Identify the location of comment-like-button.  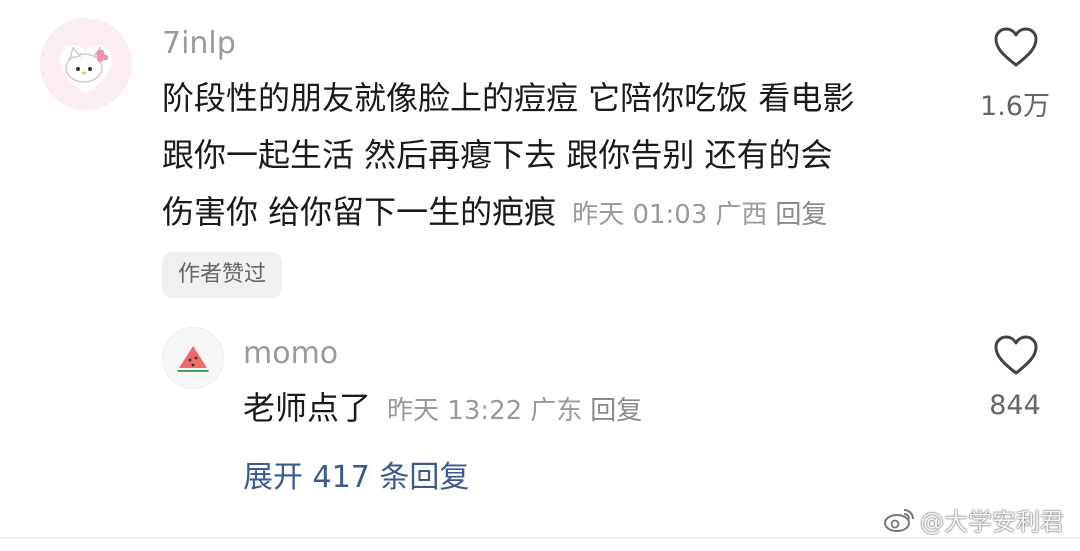
(1016, 49).